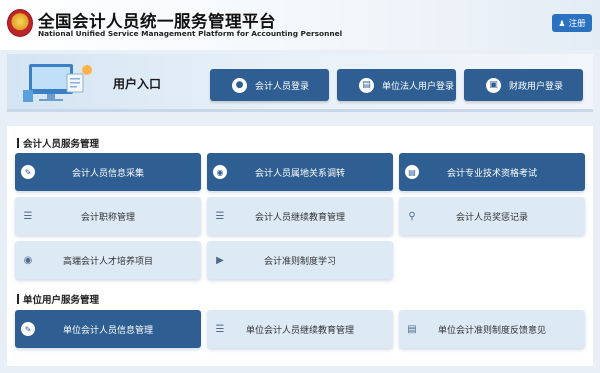 This screenshot has width=600, height=373. I want to click on tile-title-management: ☰ 会计职称管理, so click(108, 216).